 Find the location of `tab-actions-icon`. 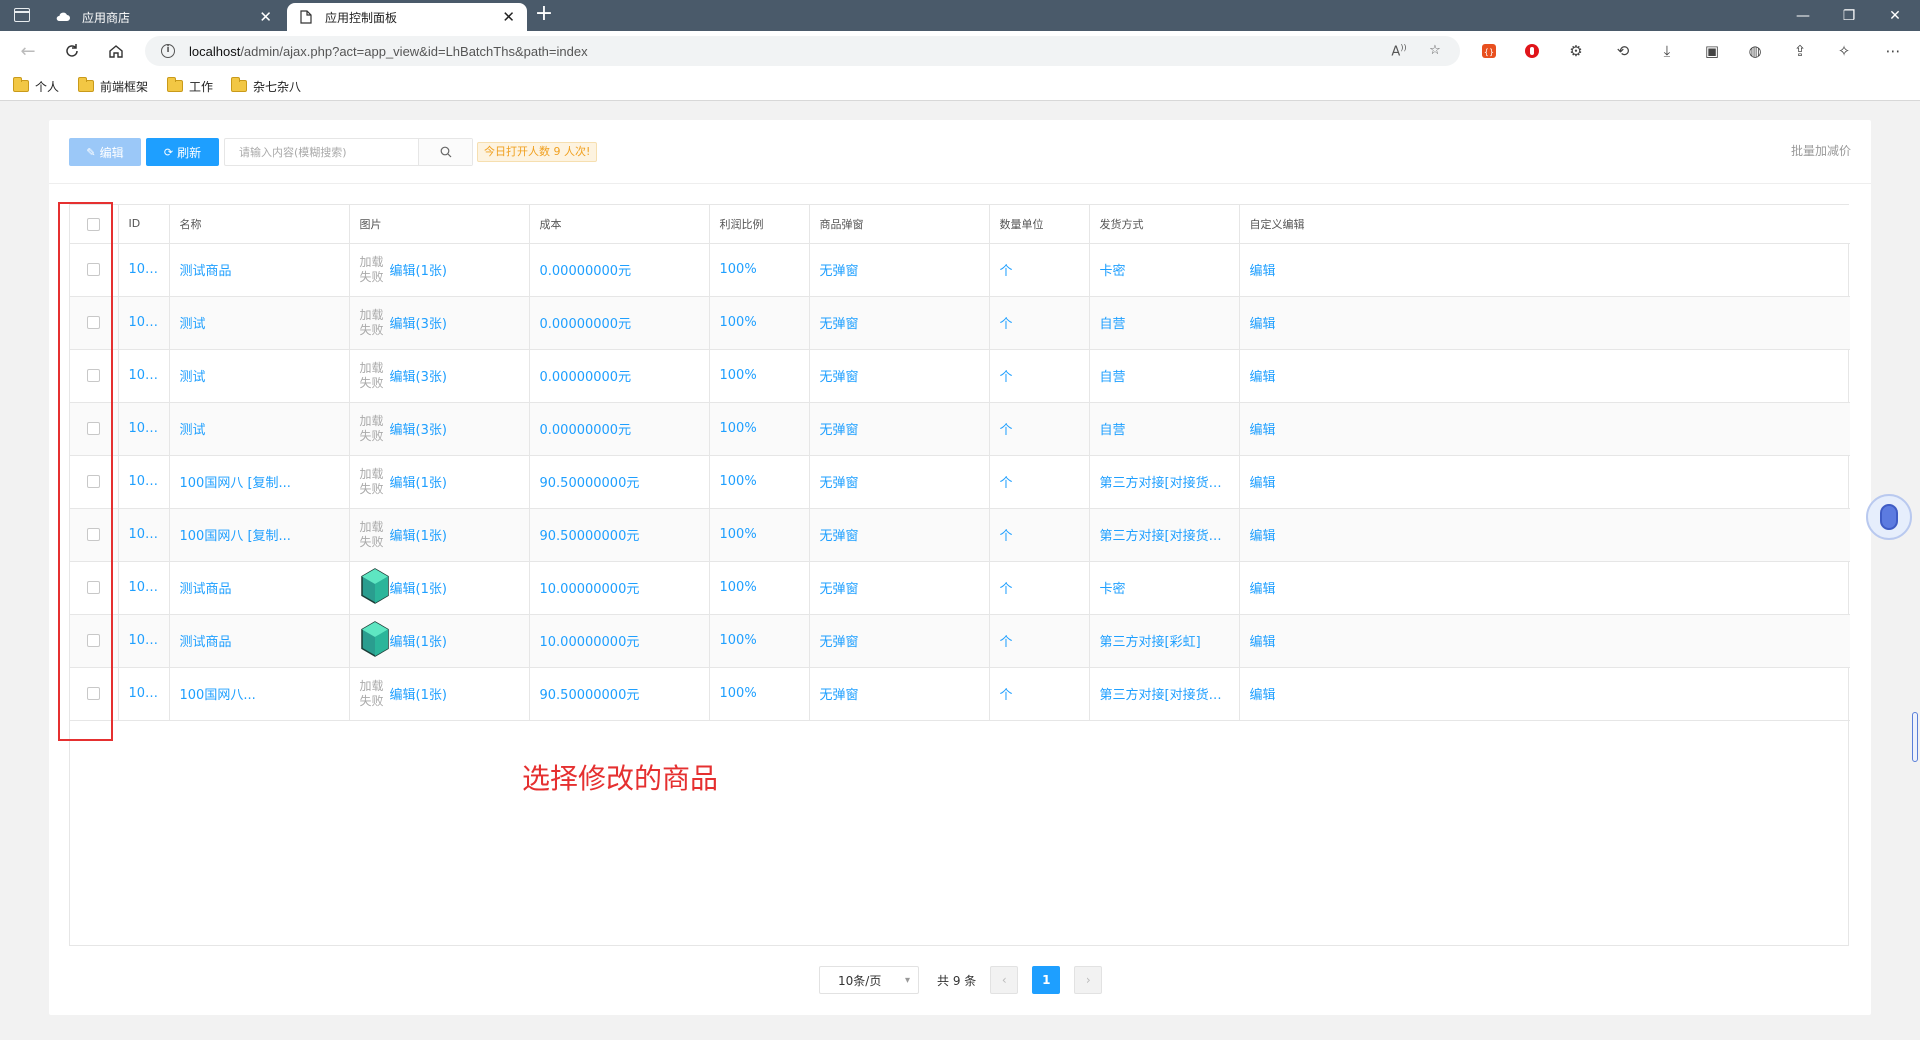

tab-actions-icon is located at coordinates (22, 15).